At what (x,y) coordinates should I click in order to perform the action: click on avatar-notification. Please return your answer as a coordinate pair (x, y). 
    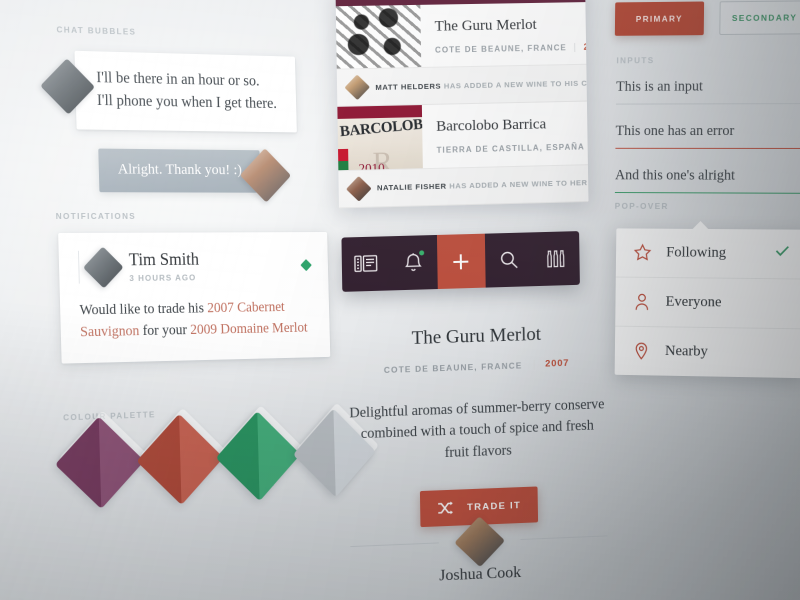
    Looking at the image, I should click on (103, 267).